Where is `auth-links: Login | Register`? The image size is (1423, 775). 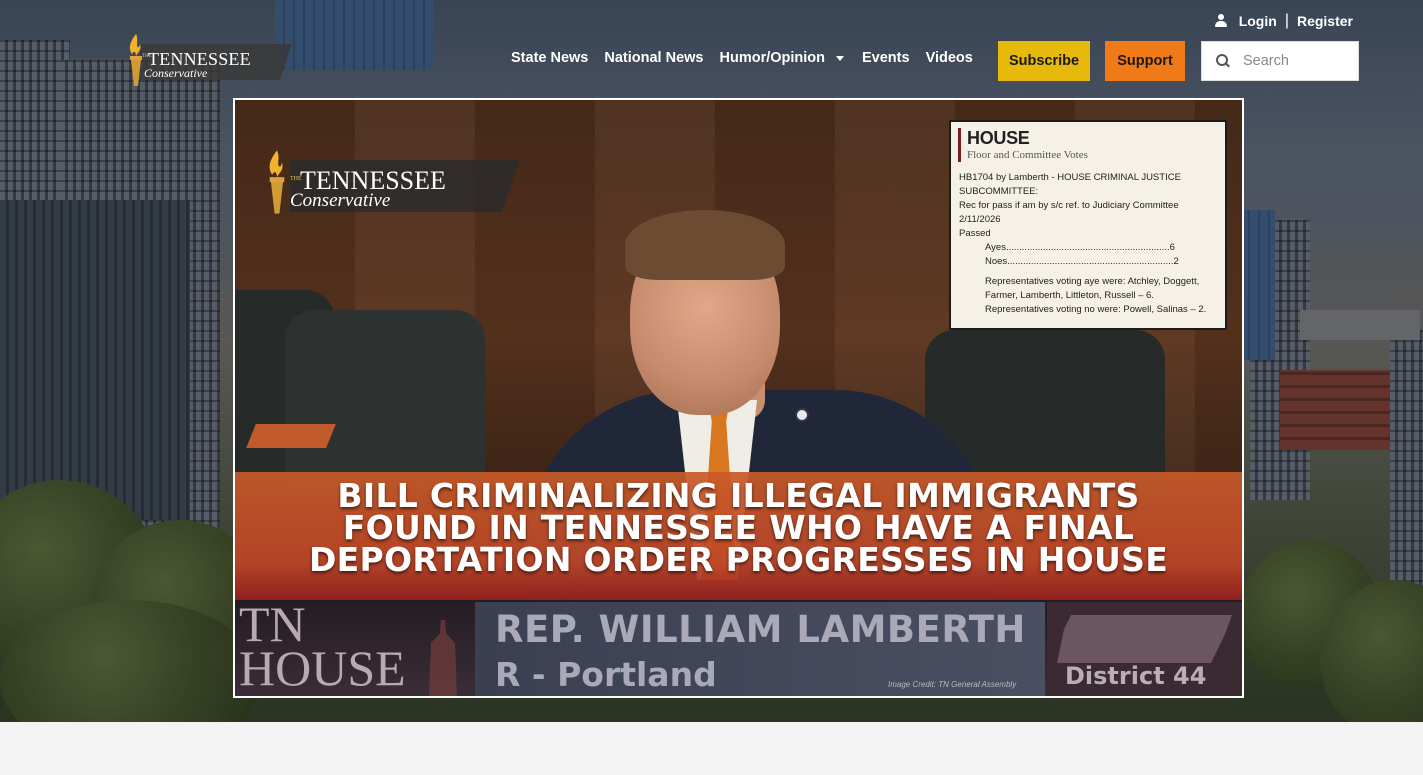
auth-links: Login | Register is located at coordinates (1283, 21).